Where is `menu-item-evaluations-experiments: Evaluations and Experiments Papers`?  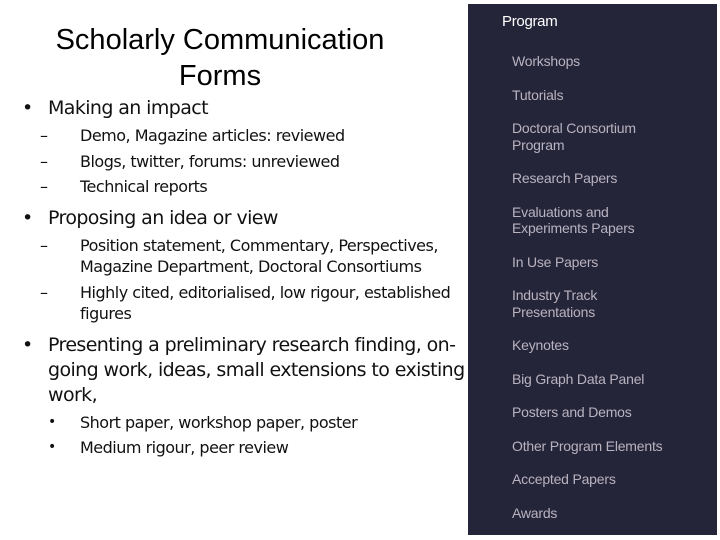 menu-item-evaluations-experiments: Evaluations and Experiments Papers is located at coordinates (582, 220).